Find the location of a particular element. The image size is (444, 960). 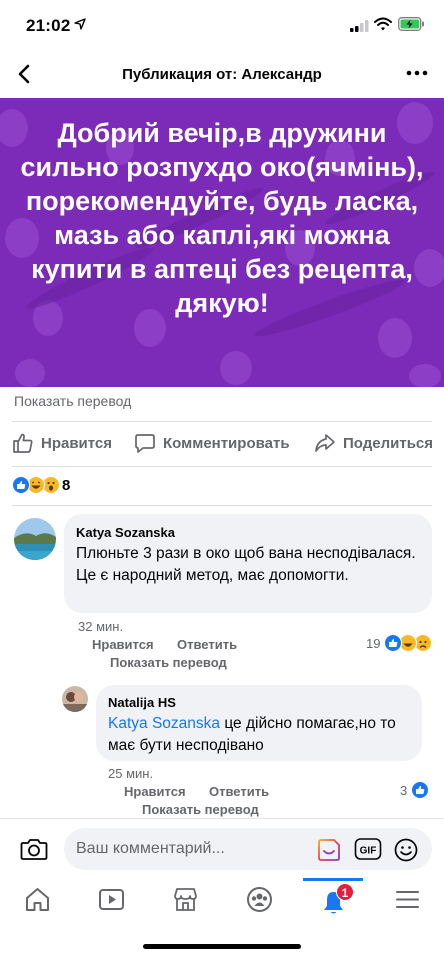

comment-button: Комментировать is located at coordinates (212, 443).